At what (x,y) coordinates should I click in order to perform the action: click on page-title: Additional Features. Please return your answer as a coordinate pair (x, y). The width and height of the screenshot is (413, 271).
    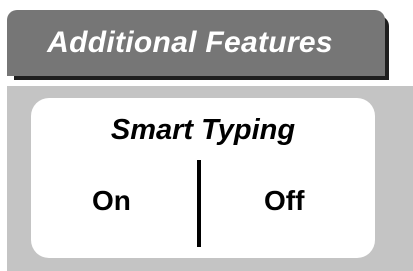
    Looking at the image, I should click on (190, 42).